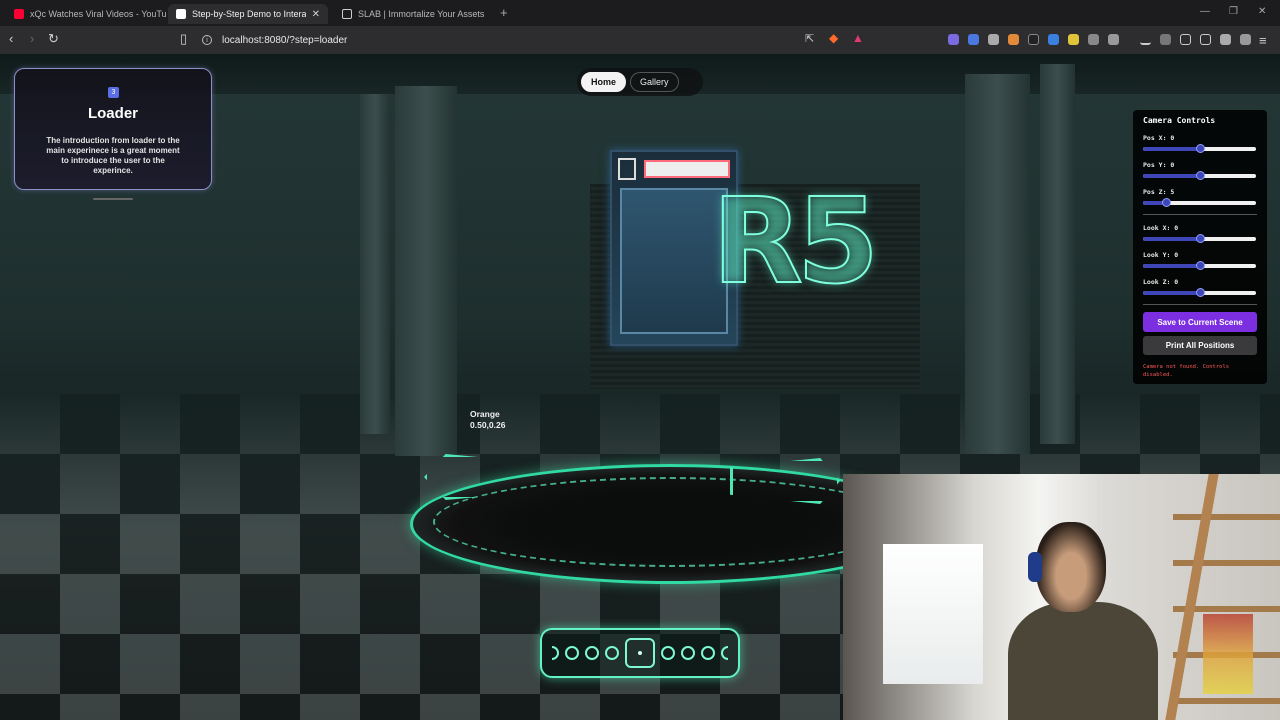 This screenshot has height=720, width=1280. I want to click on debug-label-name: Orange, so click(485, 414).